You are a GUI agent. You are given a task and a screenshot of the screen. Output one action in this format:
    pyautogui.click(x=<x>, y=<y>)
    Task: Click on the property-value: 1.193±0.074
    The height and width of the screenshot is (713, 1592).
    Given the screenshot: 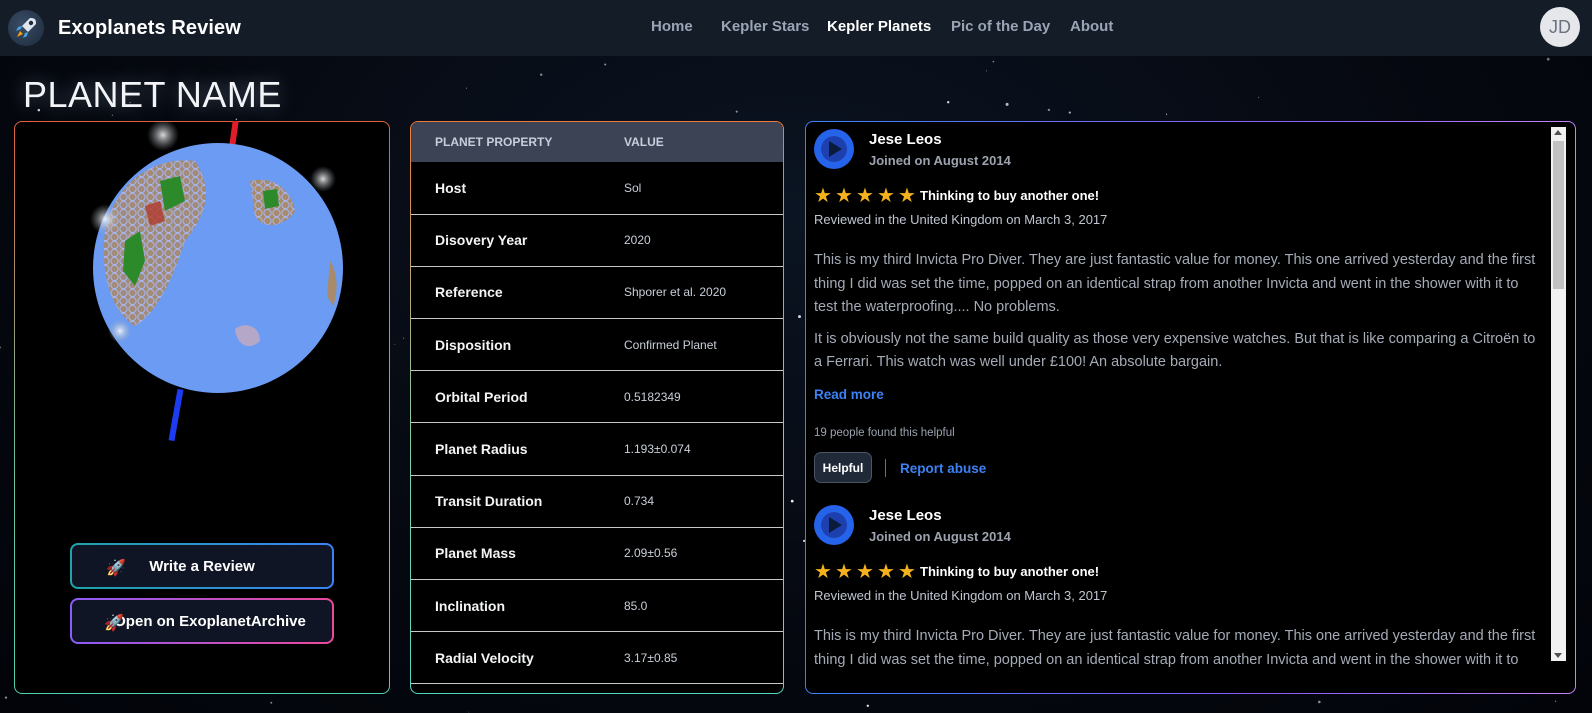 What is the action you would take?
    pyautogui.click(x=703, y=449)
    